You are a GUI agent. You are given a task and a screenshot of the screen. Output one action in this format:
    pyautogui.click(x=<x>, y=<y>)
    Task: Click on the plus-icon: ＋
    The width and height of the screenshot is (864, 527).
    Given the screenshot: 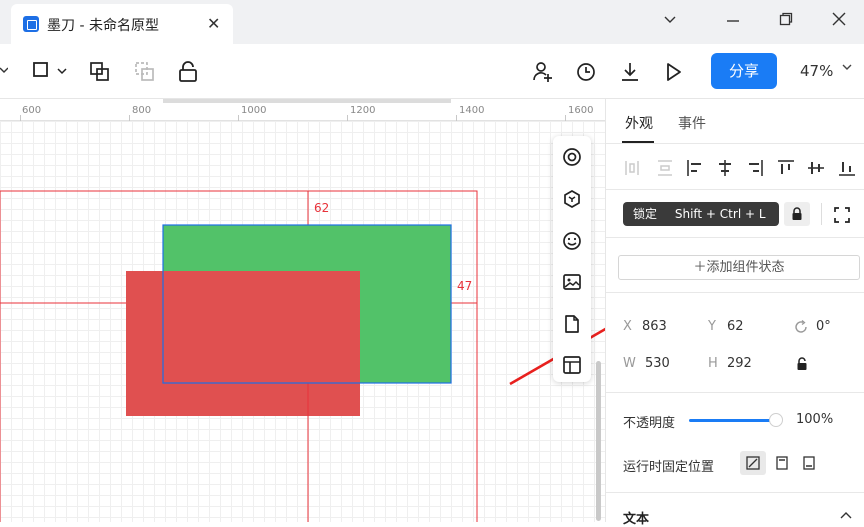 What is the action you would take?
    pyautogui.click(x=700, y=267)
    